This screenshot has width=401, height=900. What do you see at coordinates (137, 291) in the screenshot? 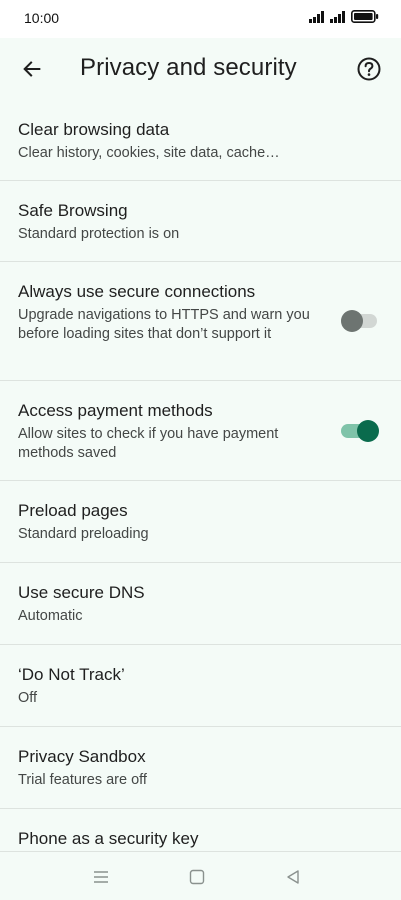
I see `setting-title: Always use secure connections` at bounding box center [137, 291].